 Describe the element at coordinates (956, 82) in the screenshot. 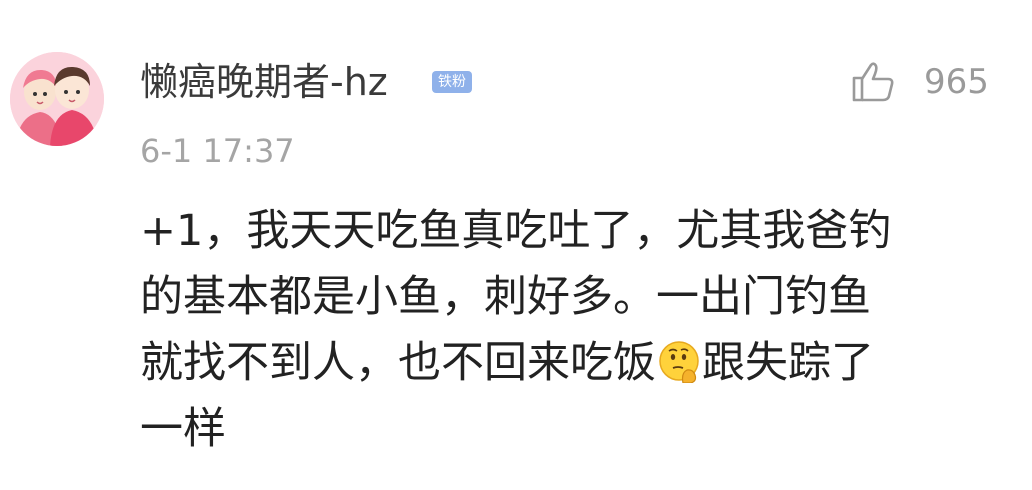

I see `like-count: 965` at that location.